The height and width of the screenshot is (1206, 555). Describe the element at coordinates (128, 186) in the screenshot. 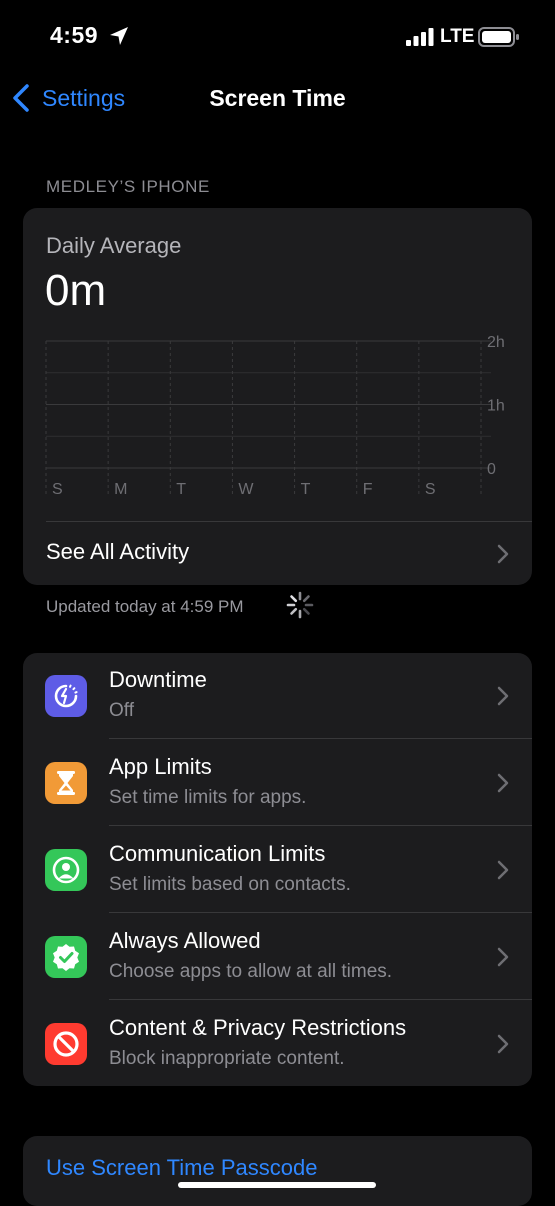

I see `device-header: MEDLEY’S IPHONE` at that location.